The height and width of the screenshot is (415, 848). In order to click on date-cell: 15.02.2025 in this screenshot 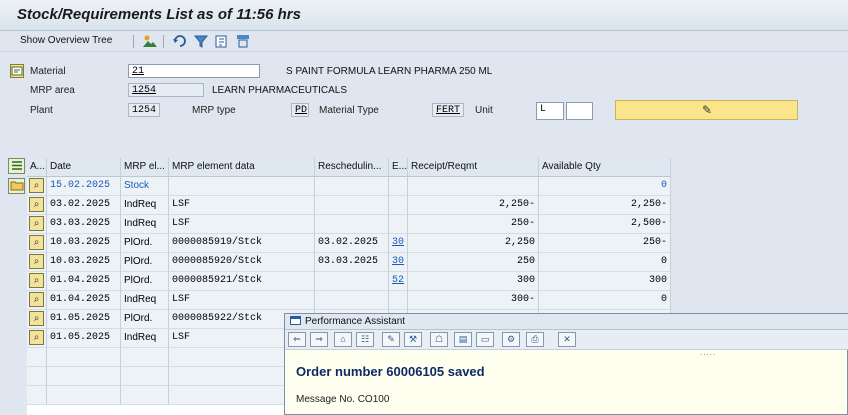, I will do `click(84, 186)`.